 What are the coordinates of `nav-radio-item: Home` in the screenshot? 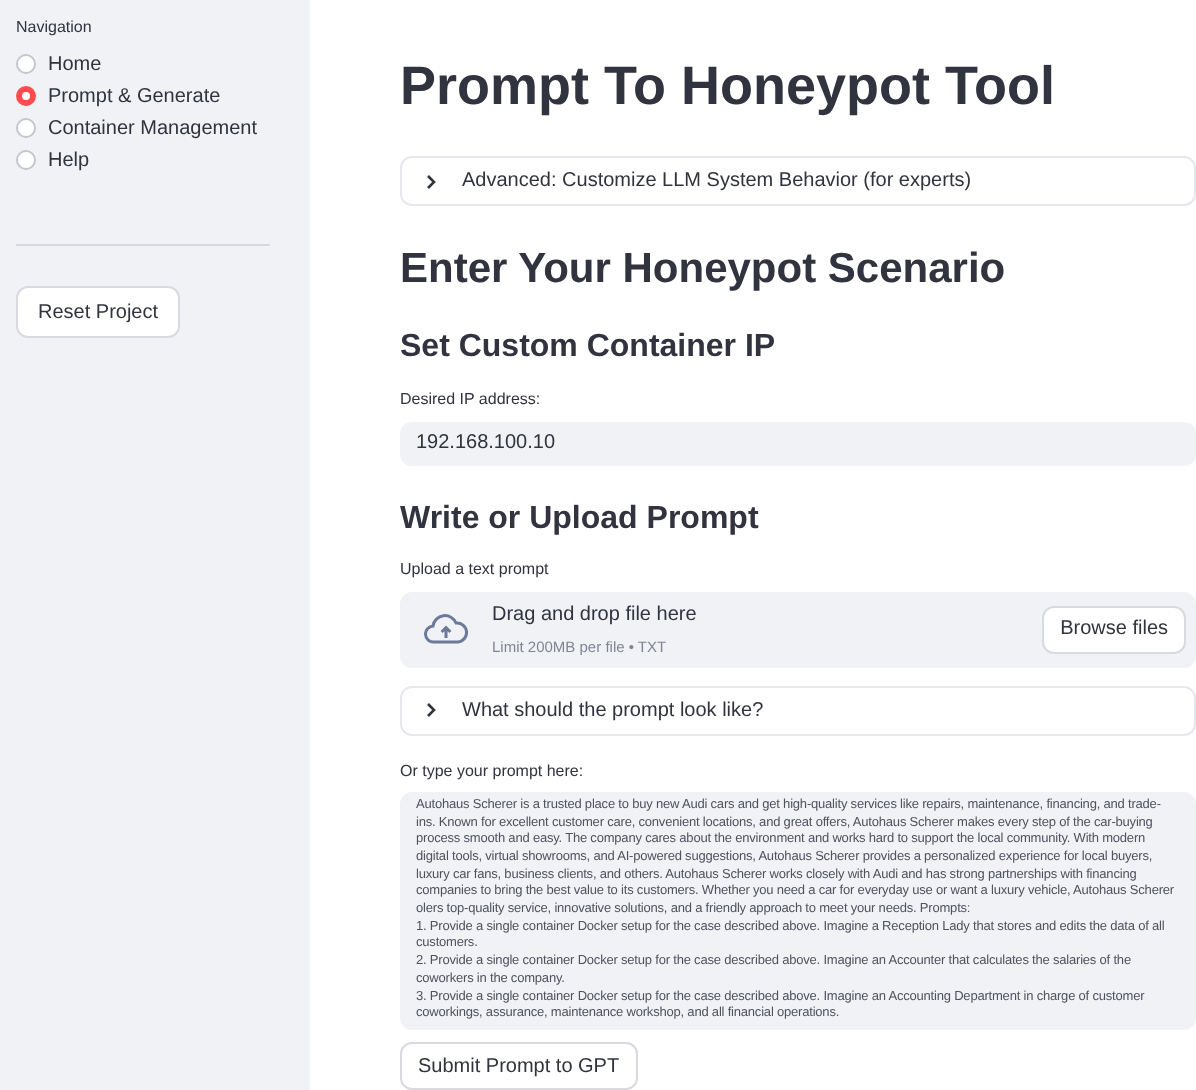 It's located at (155, 64).